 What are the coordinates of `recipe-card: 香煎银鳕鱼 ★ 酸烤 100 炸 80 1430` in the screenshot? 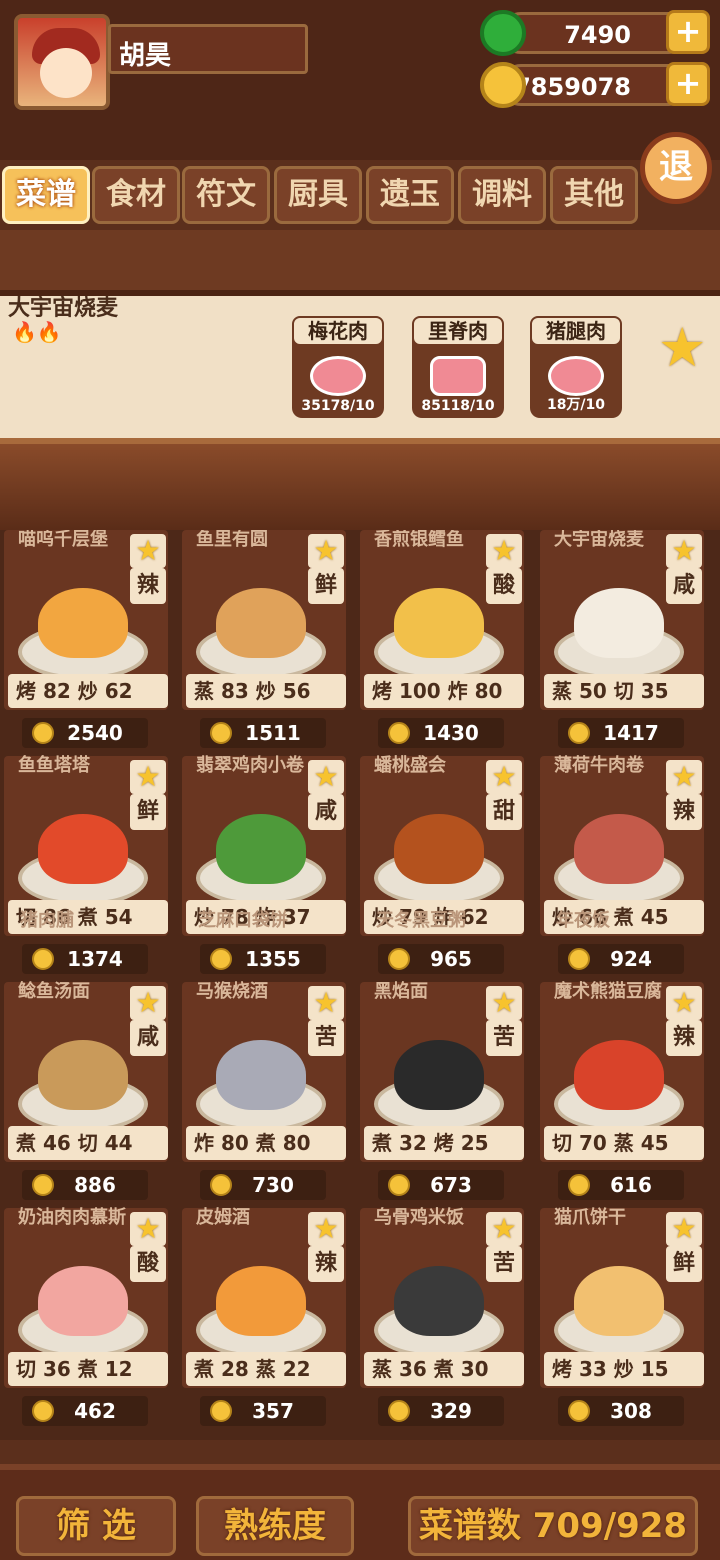 It's located at (440, 639).